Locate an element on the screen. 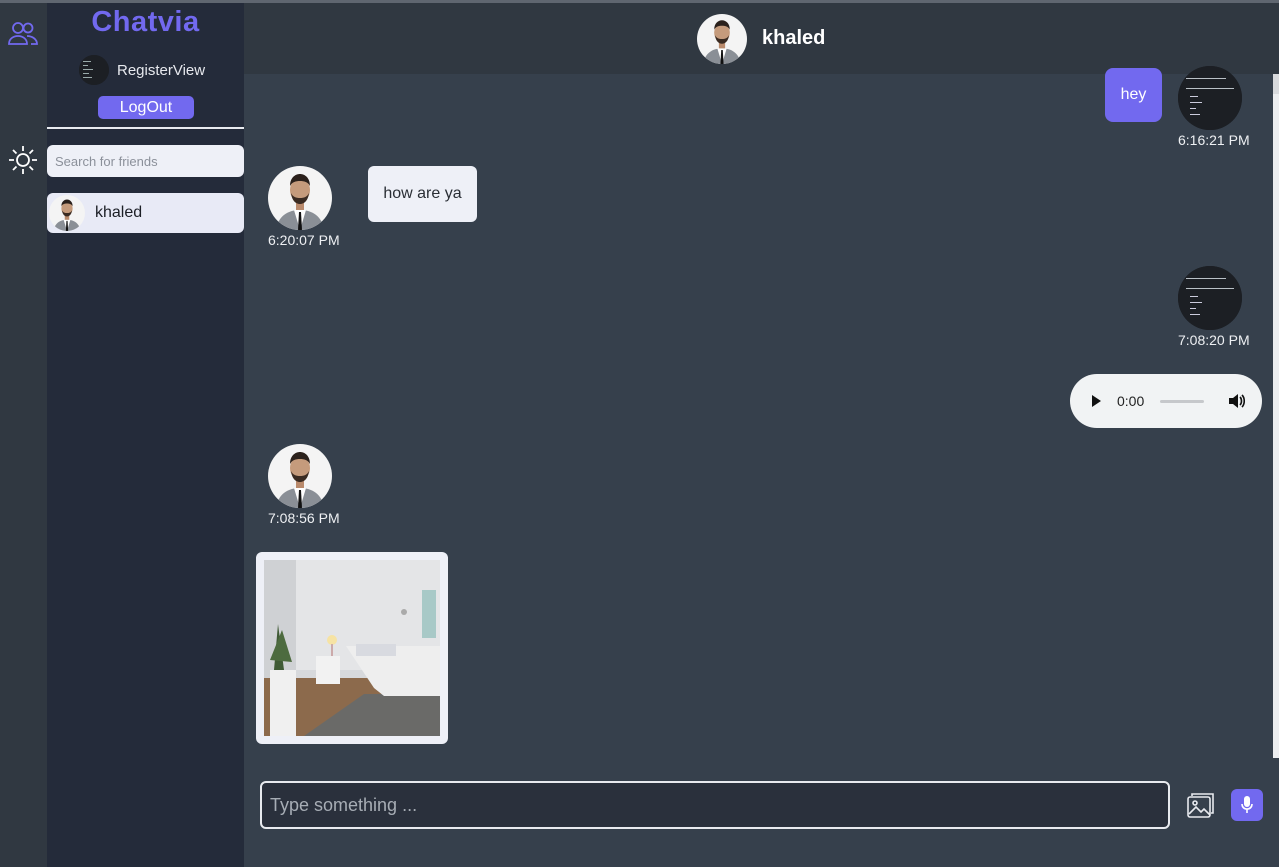 The height and width of the screenshot is (867, 1279). current-user-name: RegisterView is located at coordinates (161, 70).